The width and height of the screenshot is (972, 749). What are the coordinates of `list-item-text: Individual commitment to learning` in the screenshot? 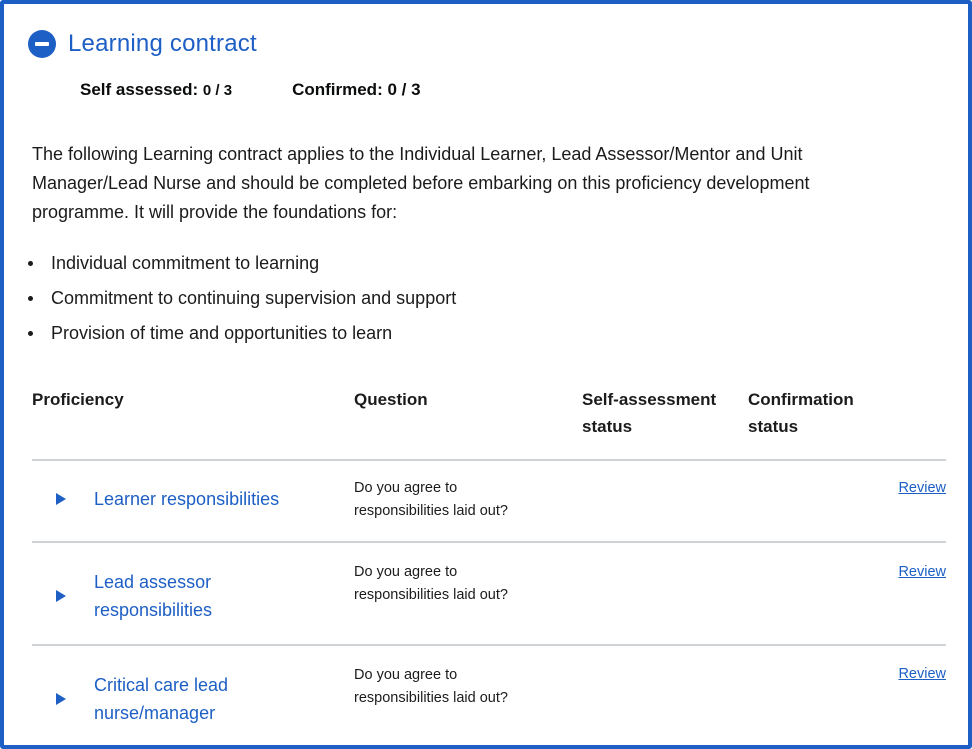 It's located at (185, 263).